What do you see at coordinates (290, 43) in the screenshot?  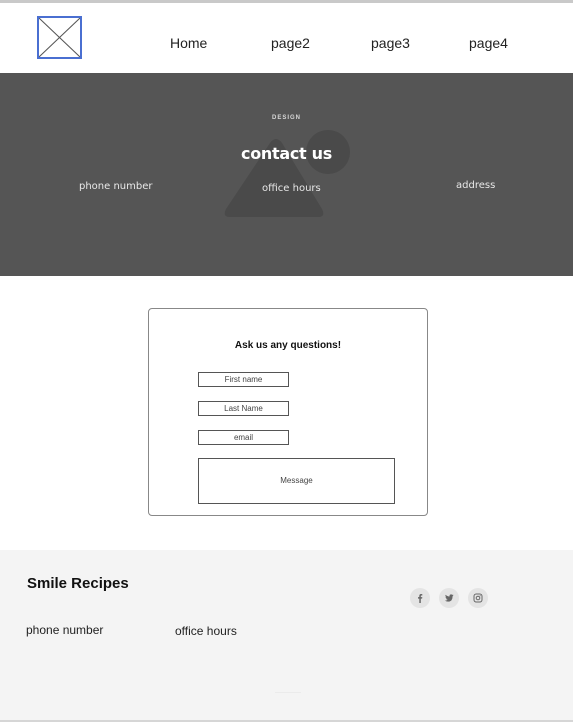 I see `nav-page2-link: page2` at bounding box center [290, 43].